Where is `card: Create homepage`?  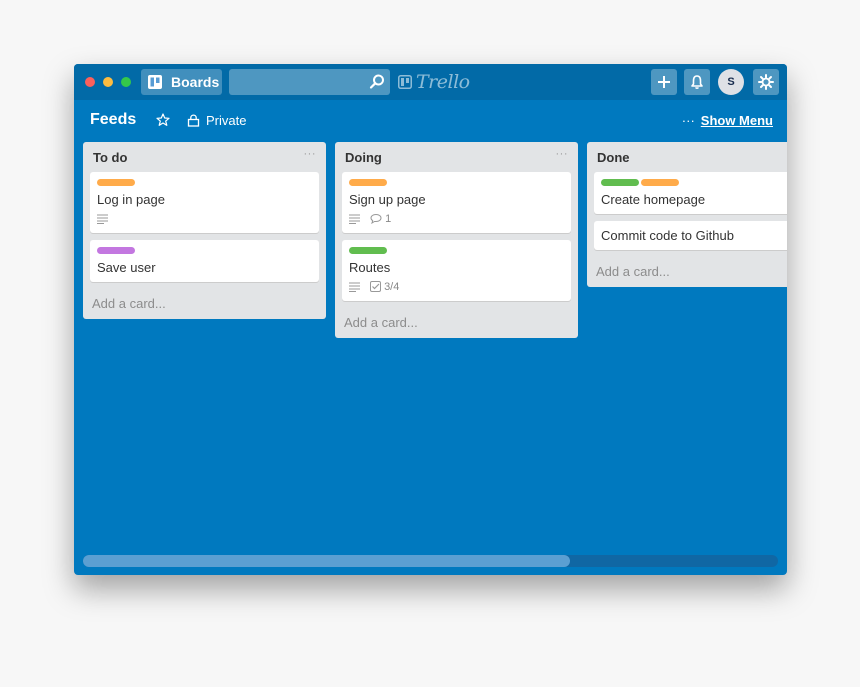
card: Create homepage is located at coordinates (690, 193).